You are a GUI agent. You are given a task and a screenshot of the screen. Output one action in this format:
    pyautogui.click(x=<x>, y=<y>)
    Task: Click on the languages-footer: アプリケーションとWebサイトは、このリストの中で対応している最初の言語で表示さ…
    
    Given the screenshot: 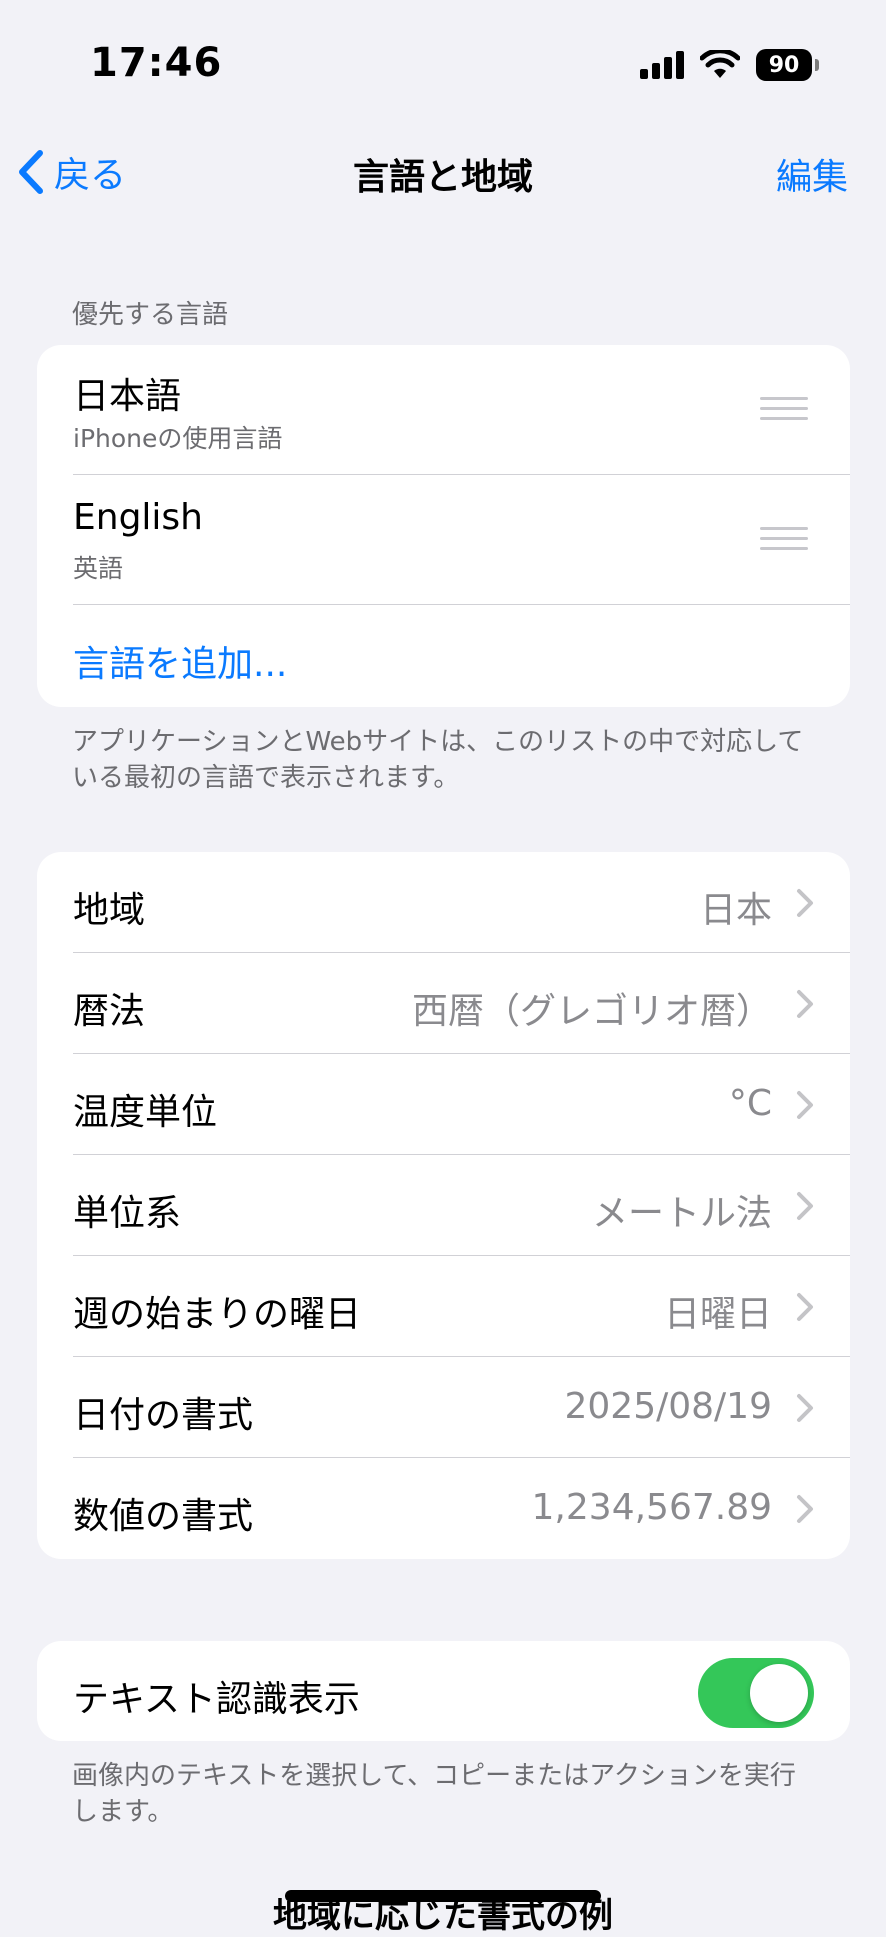 What is the action you would take?
    pyautogui.click(x=438, y=760)
    